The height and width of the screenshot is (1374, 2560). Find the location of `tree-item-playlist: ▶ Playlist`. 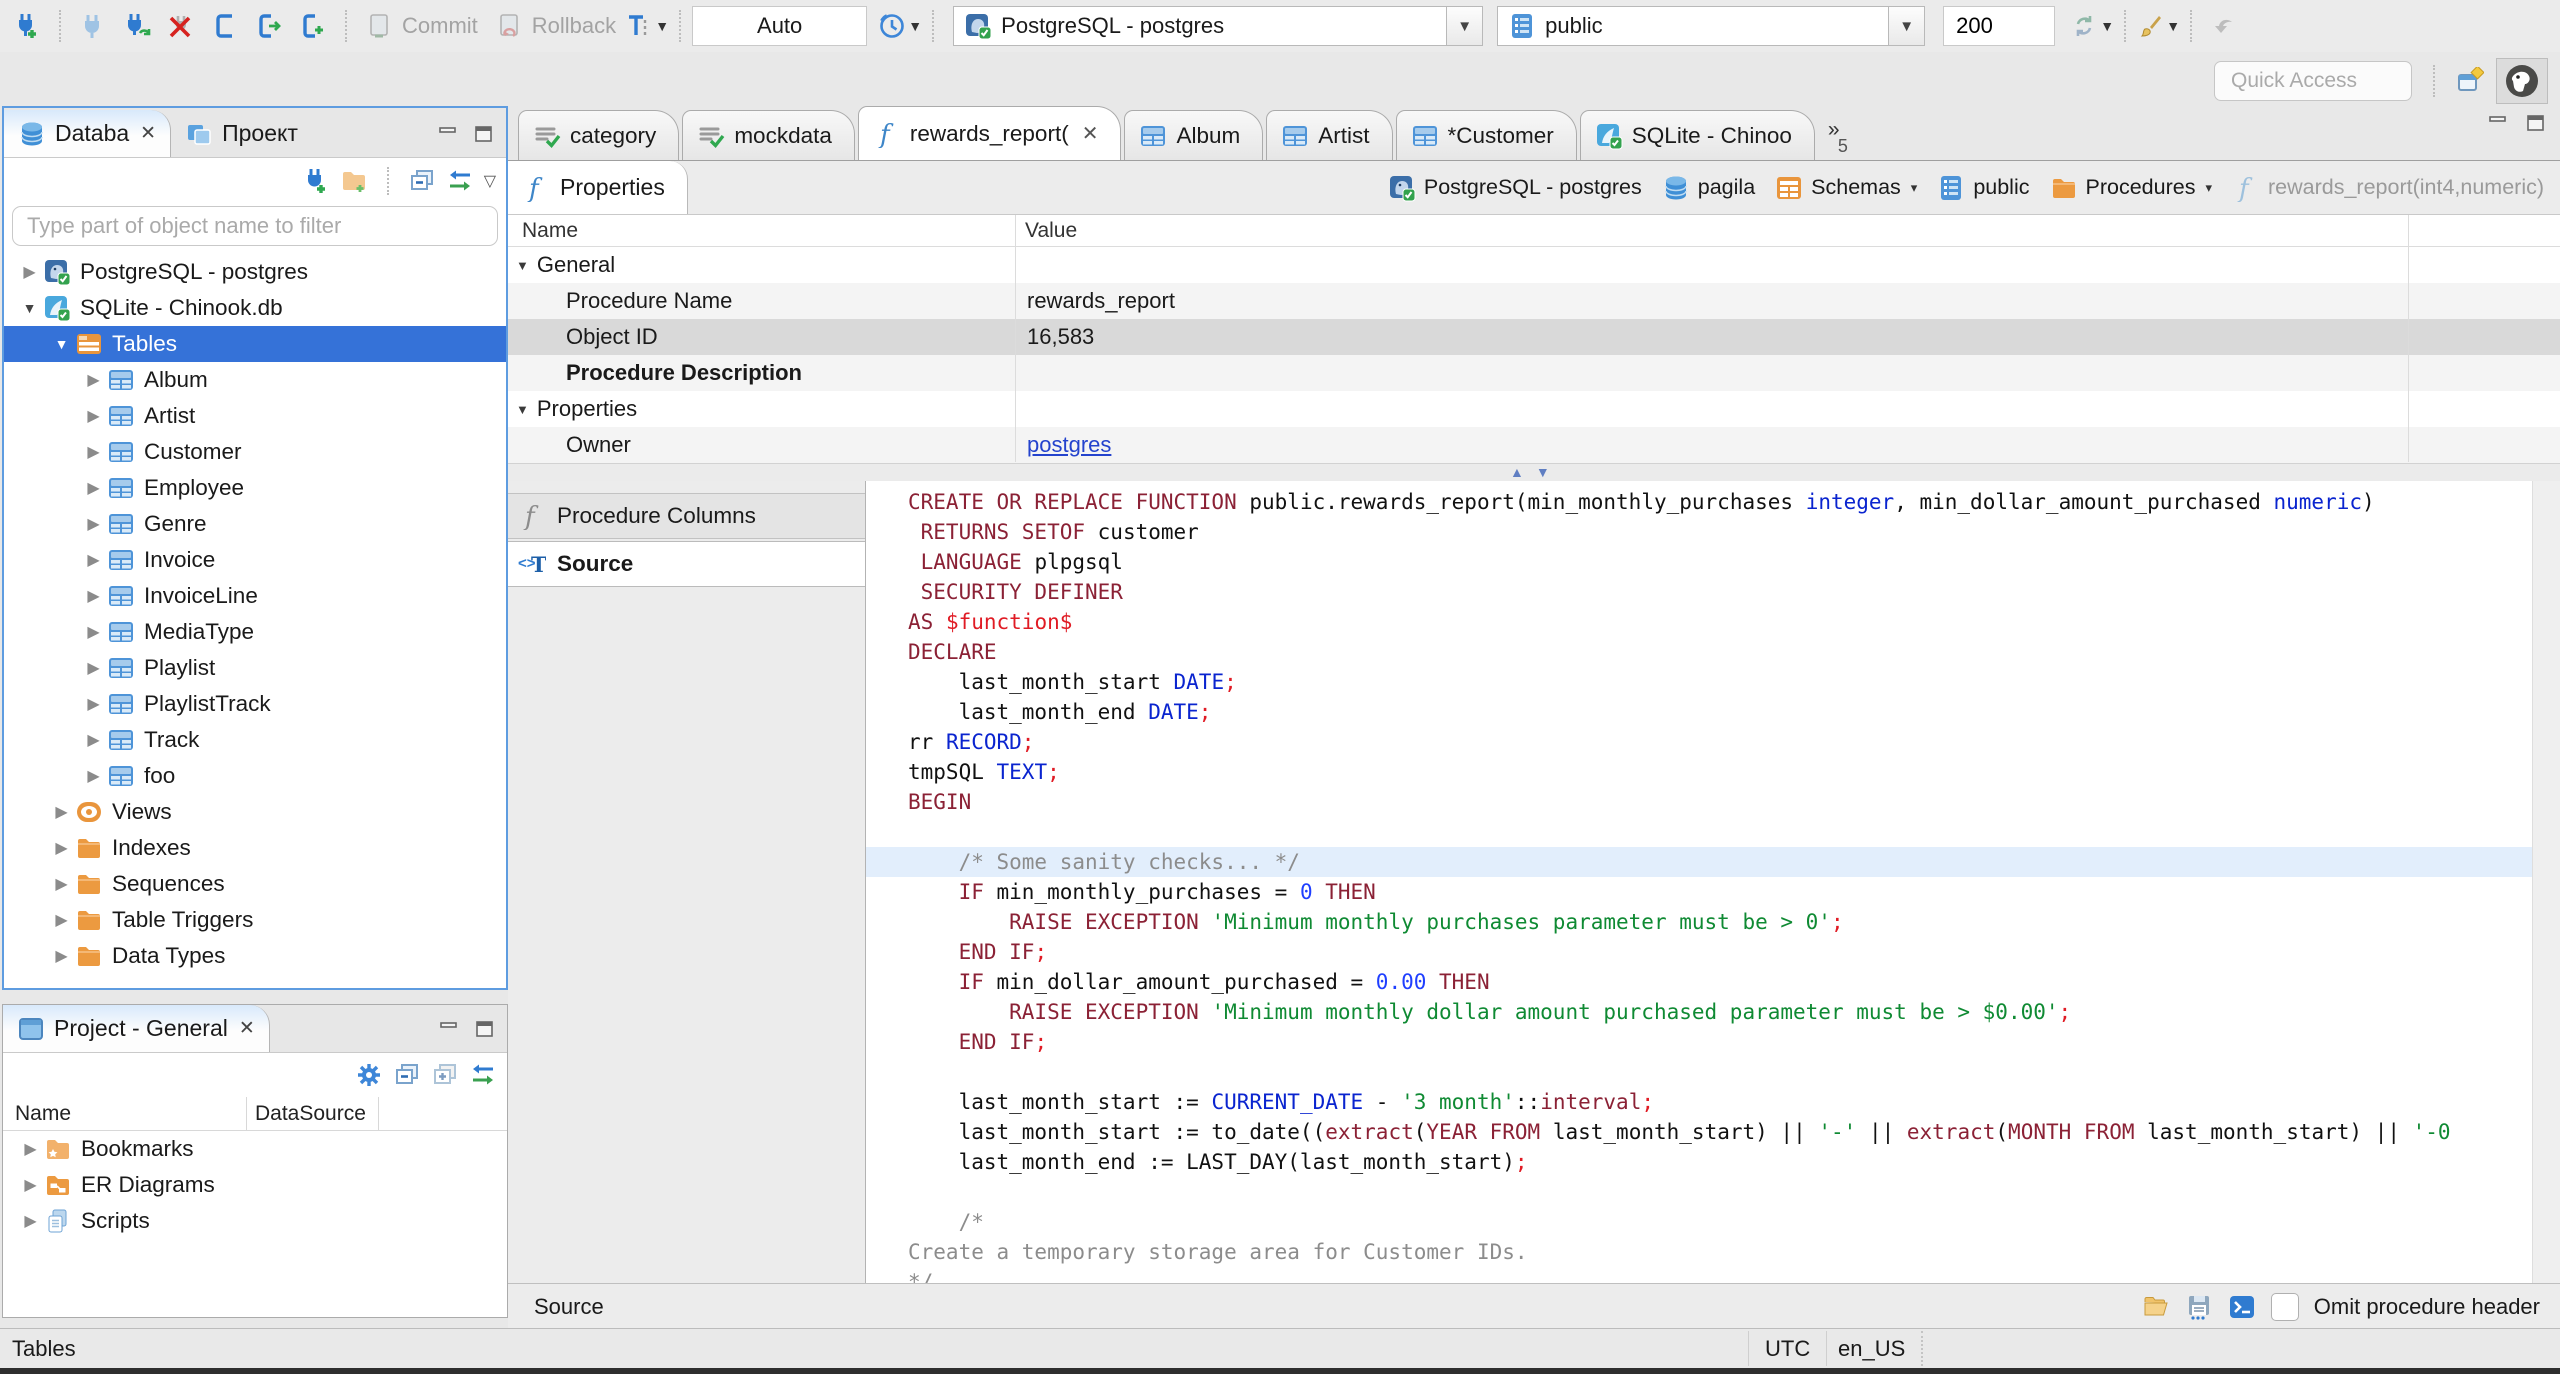

tree-item-playlist: ▶ Playlist is located at coordinates (255, 668).